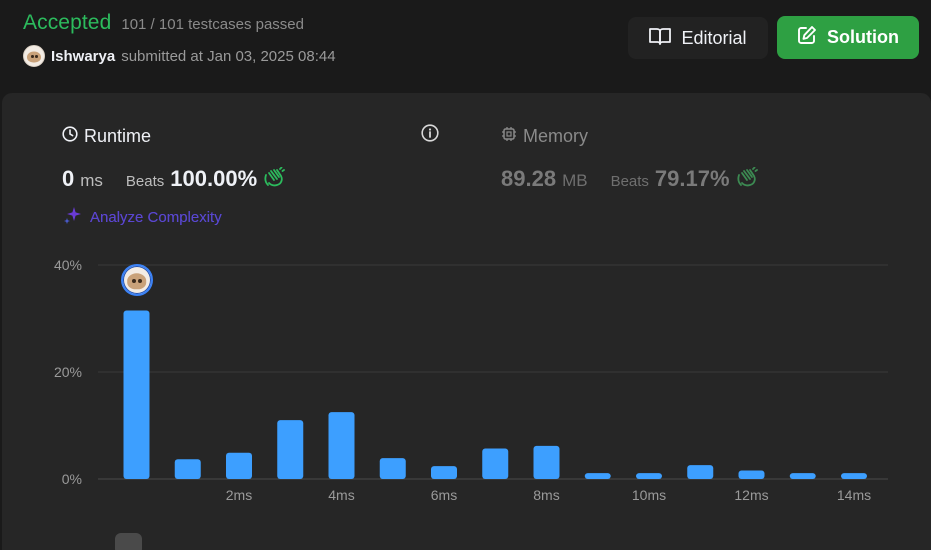 The width and height of the screenshot is (931, 550). Describe the element at coordinates (83, 56) in the screenshot. I see `username-link: Ishwarya` at that location.